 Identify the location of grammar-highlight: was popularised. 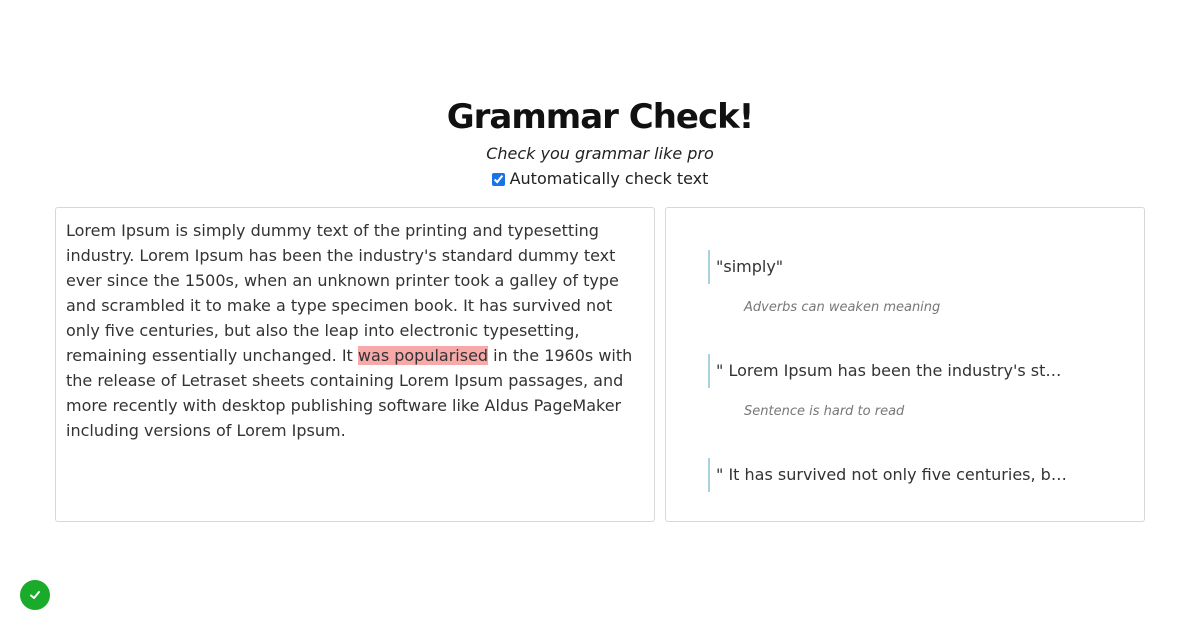
(423, 355).